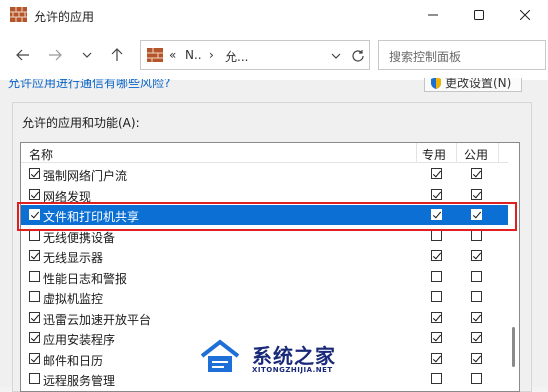  I want to click on highlight-annotation, so click(267, 216).